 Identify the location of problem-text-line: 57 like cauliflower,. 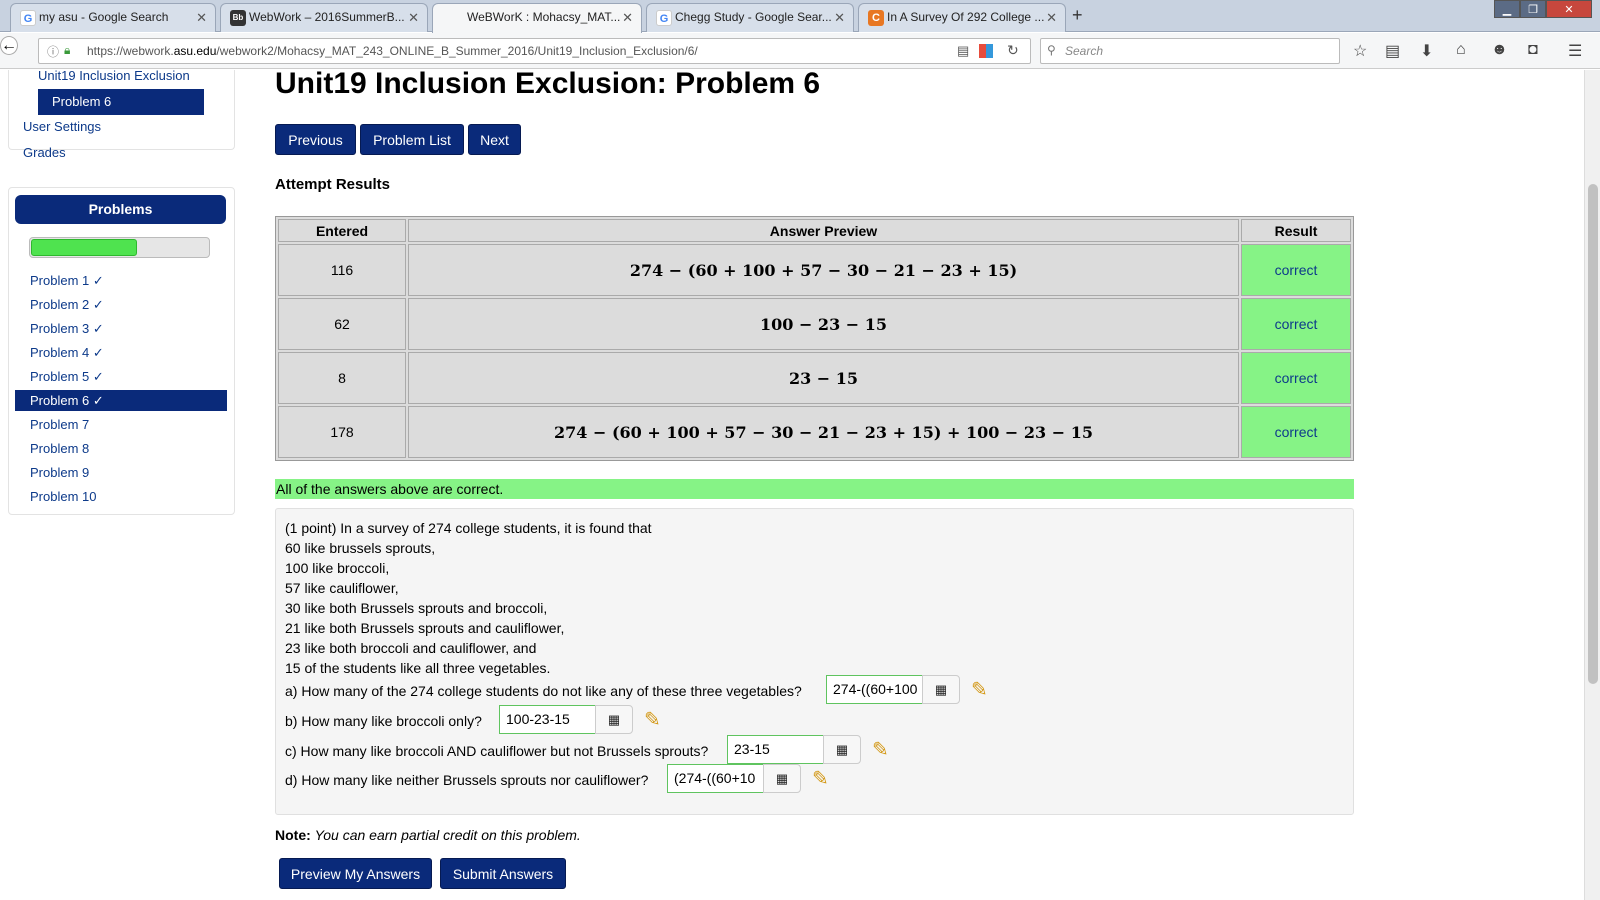
(342, 588).